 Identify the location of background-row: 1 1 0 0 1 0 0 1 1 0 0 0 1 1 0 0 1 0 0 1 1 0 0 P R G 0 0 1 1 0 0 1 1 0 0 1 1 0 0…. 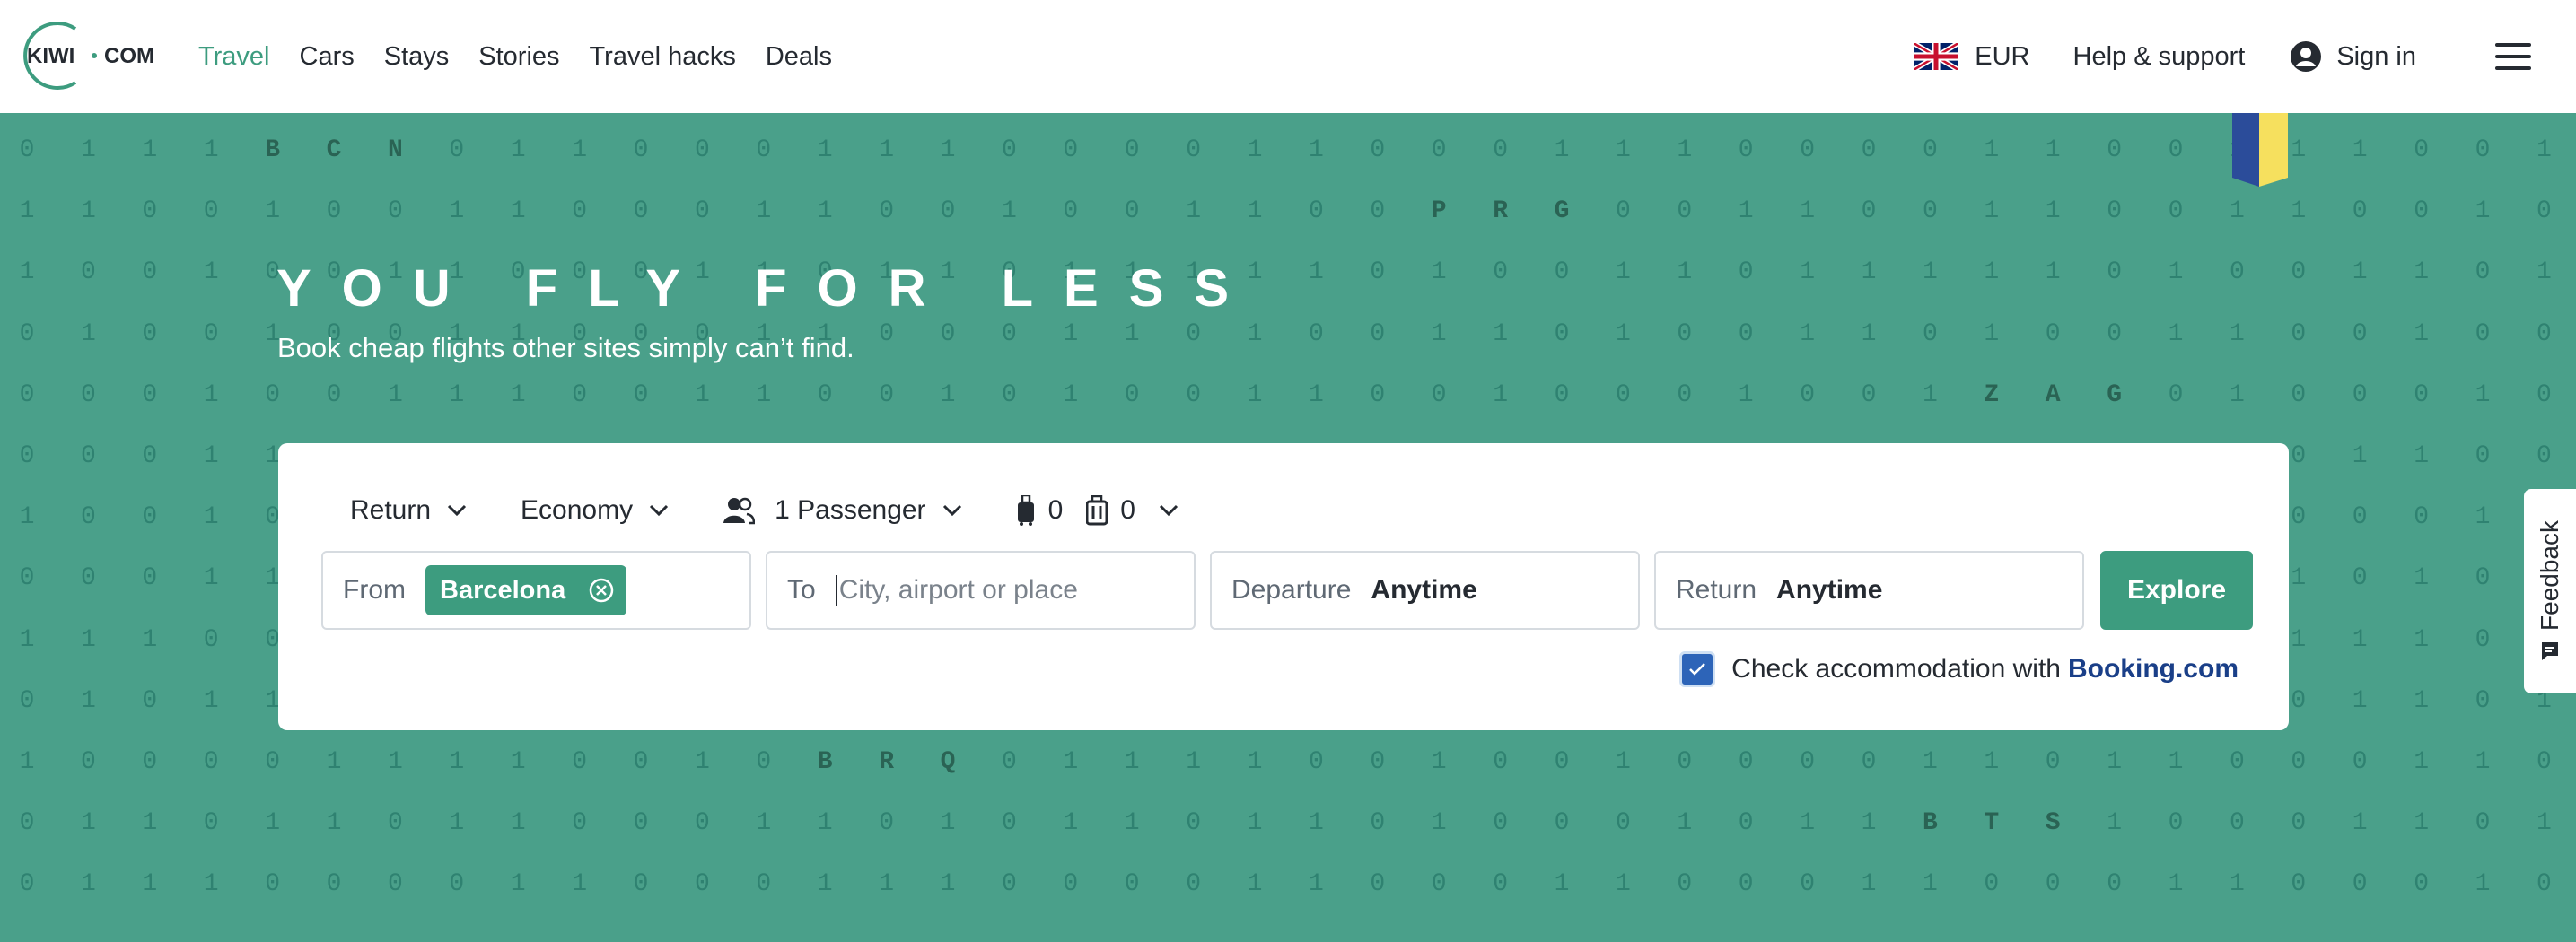
(1288, 215).